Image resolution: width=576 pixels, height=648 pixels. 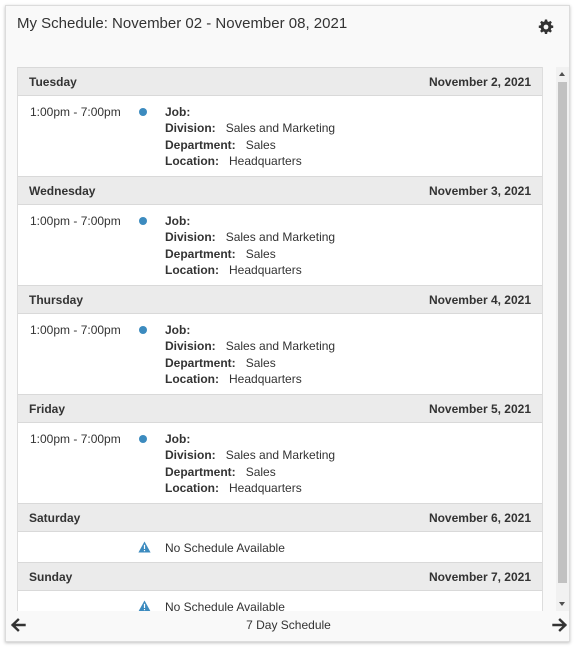 I want to click on day-name: Thursday, so click(x=56, y=299).